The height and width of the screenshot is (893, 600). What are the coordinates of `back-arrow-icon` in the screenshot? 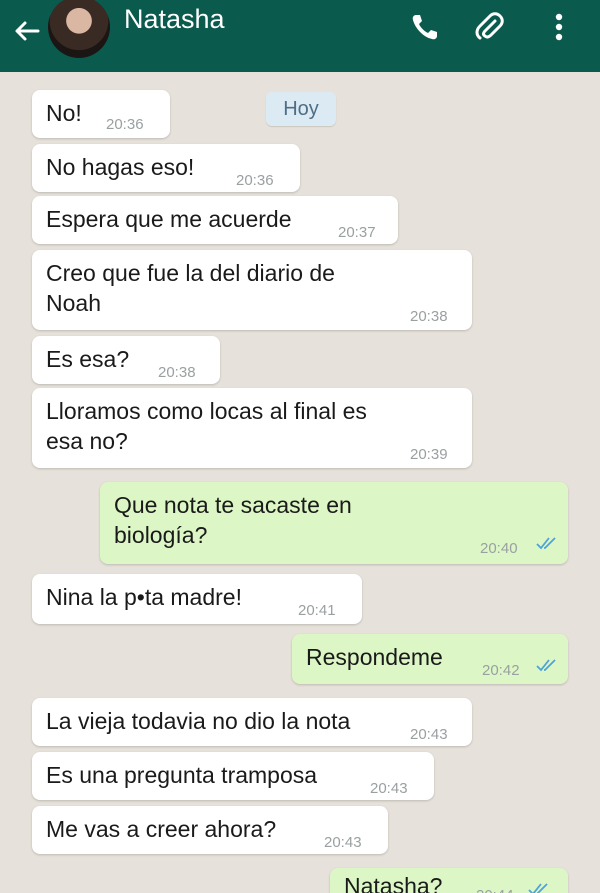 It's located at (27, 31).